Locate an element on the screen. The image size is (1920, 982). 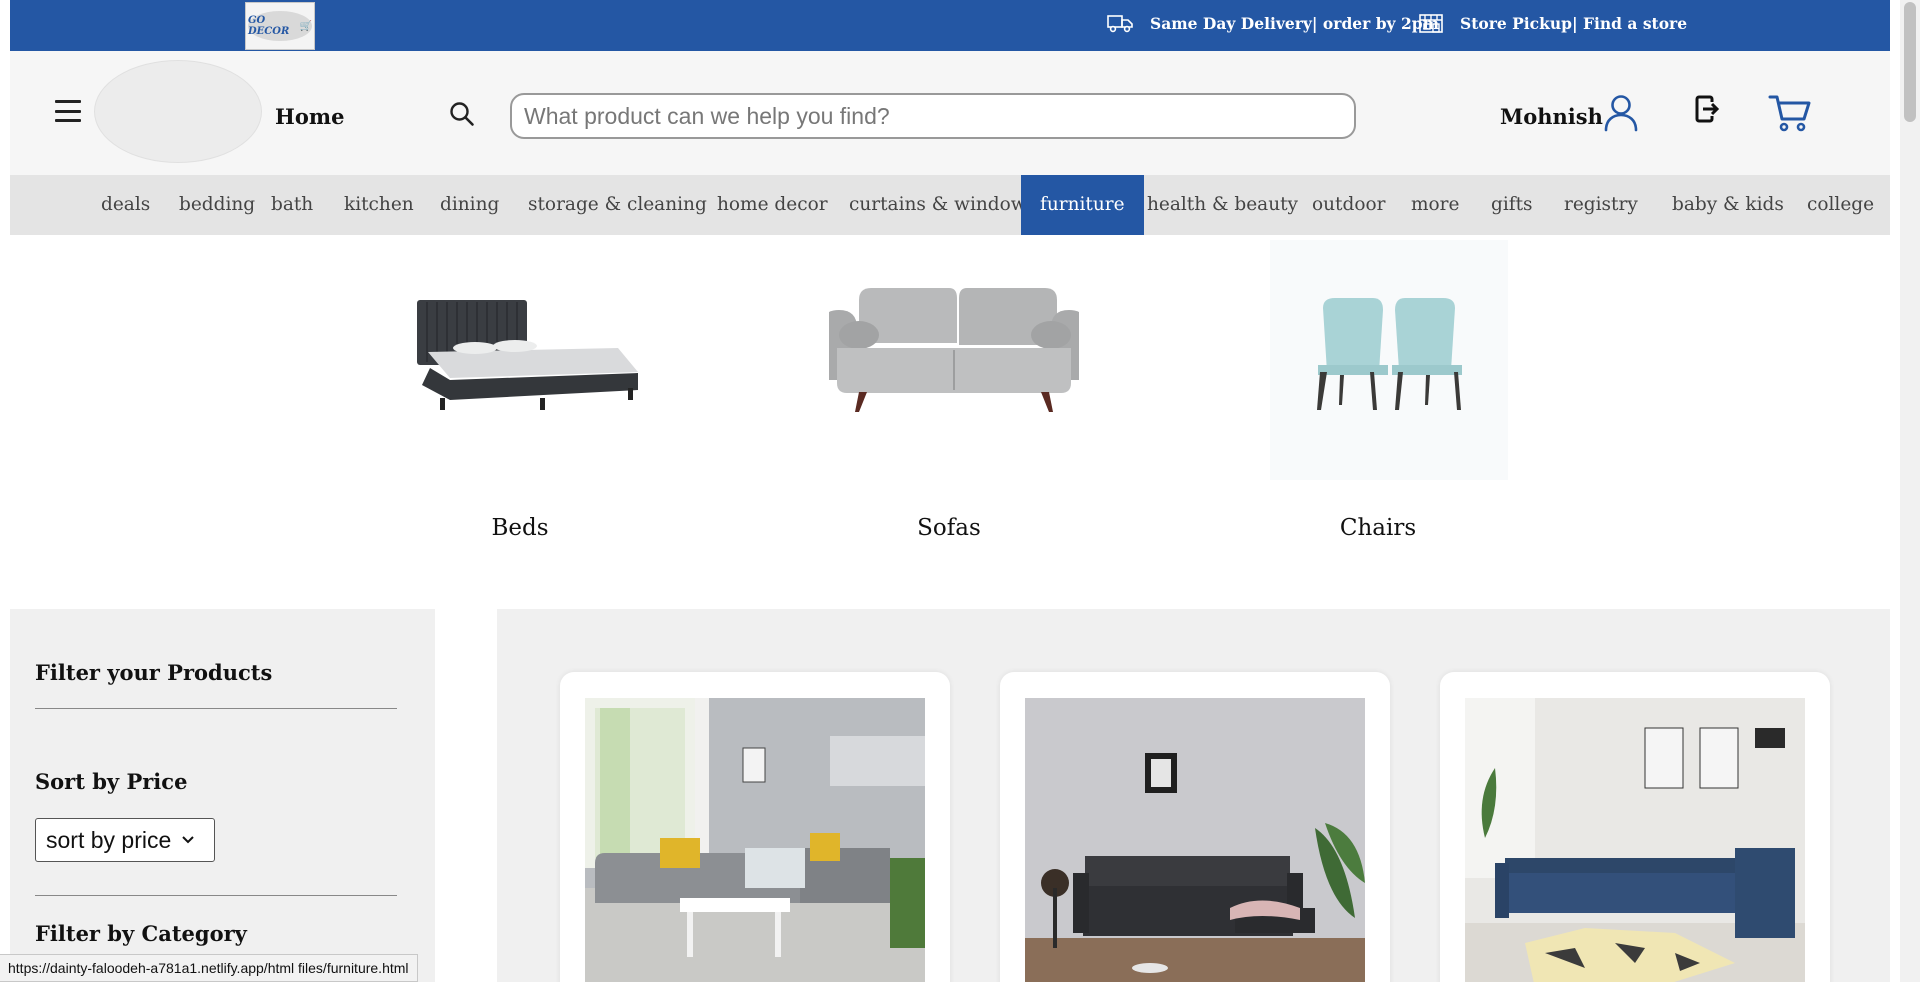
nav-item-baby-kids: baby & kids is located at coordinates (1728, 205).